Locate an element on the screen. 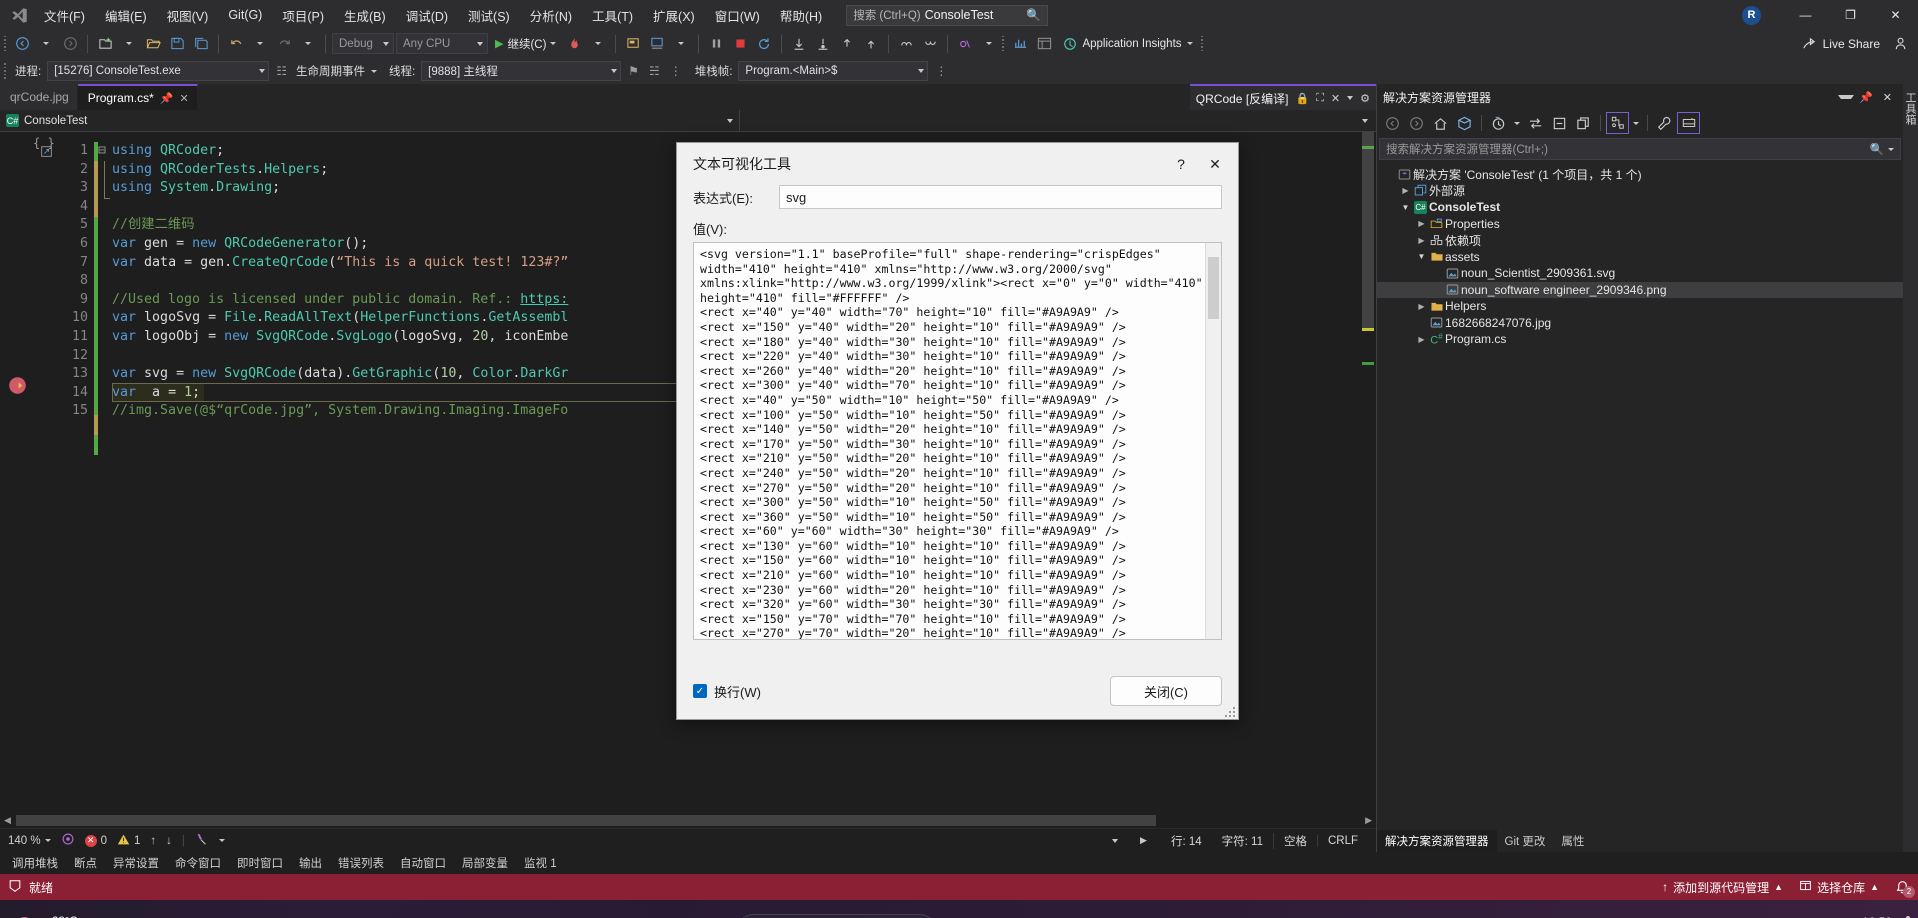 The image size is (1918, 918). account-avatar: R is located at coordinates (1751, 15).